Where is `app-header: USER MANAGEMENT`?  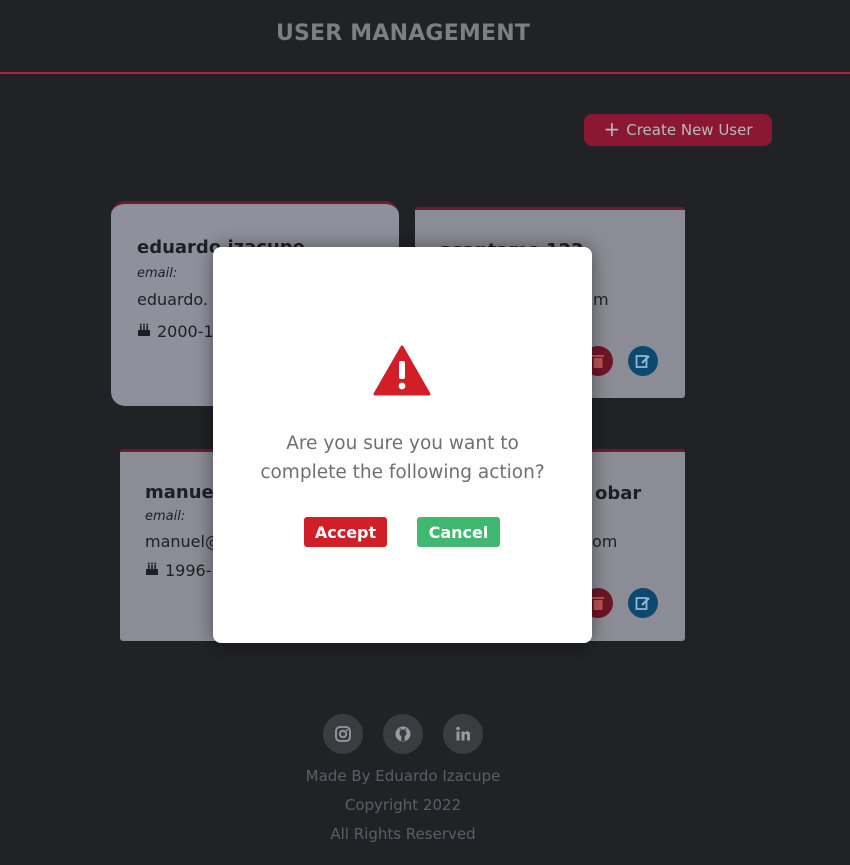 app-header: USER MANAGEMENT is located at coordinates (425, 37).